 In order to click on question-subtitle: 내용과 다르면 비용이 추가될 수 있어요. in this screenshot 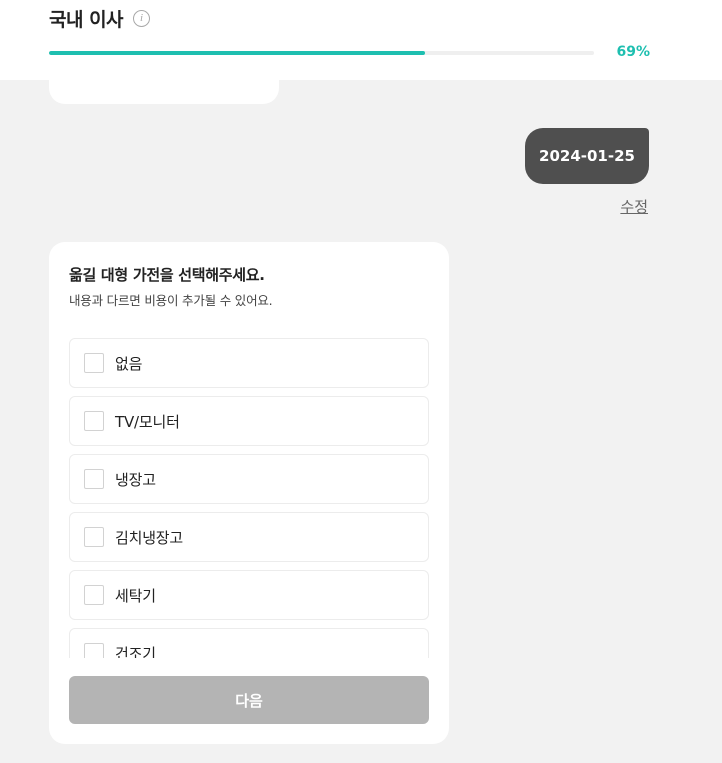, I will do `click(171, 300)`.